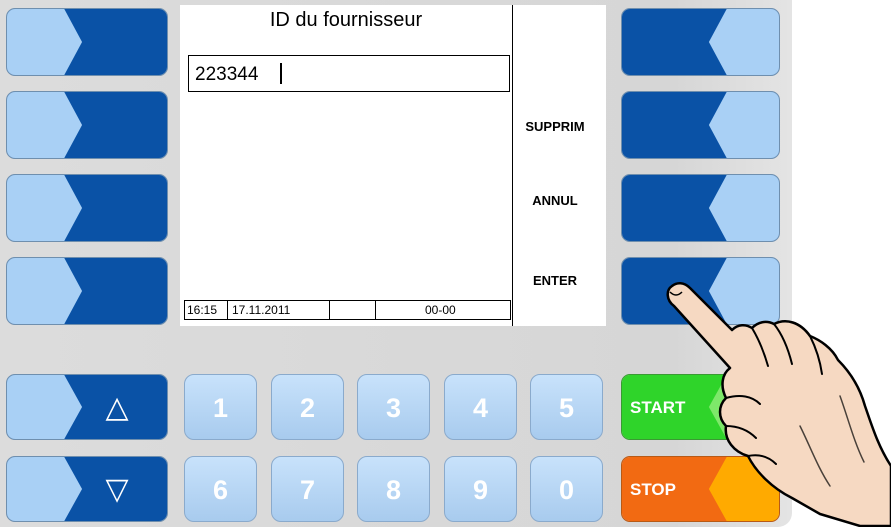 The image size is (891, 527). What do you see at coordinates (227, 74) in the screenshot?
I see `supplier-id-value: 223344` at bounding box center [227, 74].